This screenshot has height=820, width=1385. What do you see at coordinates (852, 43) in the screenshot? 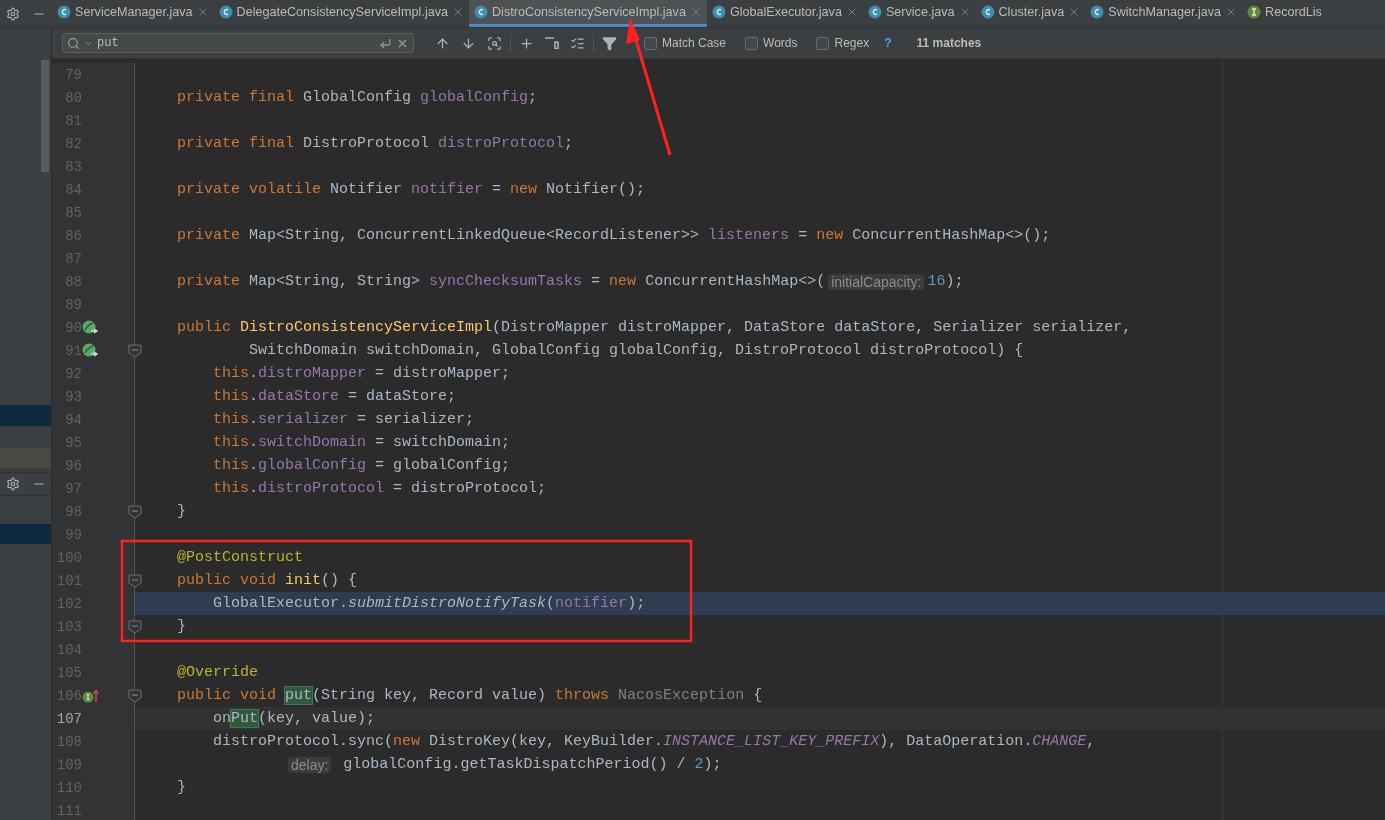
I see `checkbox-label: Regex` at bounding box center [852, 43].